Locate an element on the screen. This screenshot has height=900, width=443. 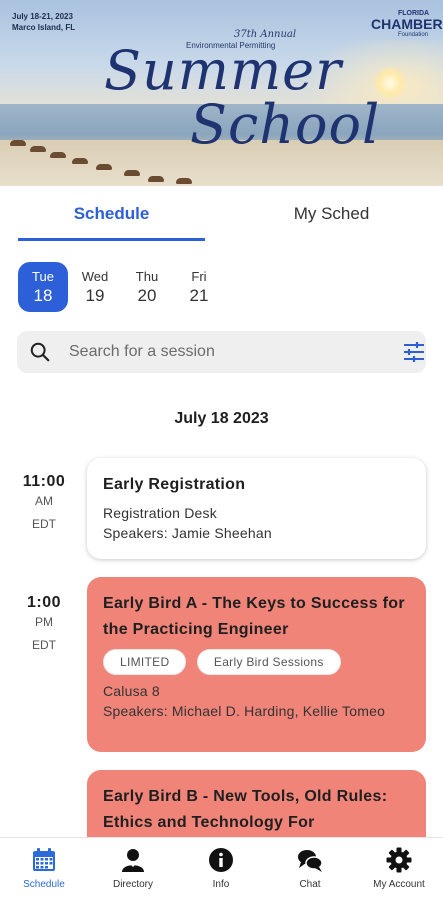
tab-schedule: Schedule is located at coordinates (111, 214).